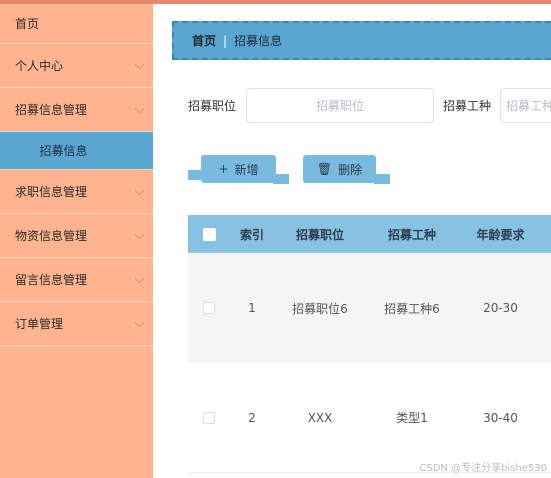 This screenshot has height=478, width=551. I want to click on sidebar-item-label: 个人中心, so click(39, 66).